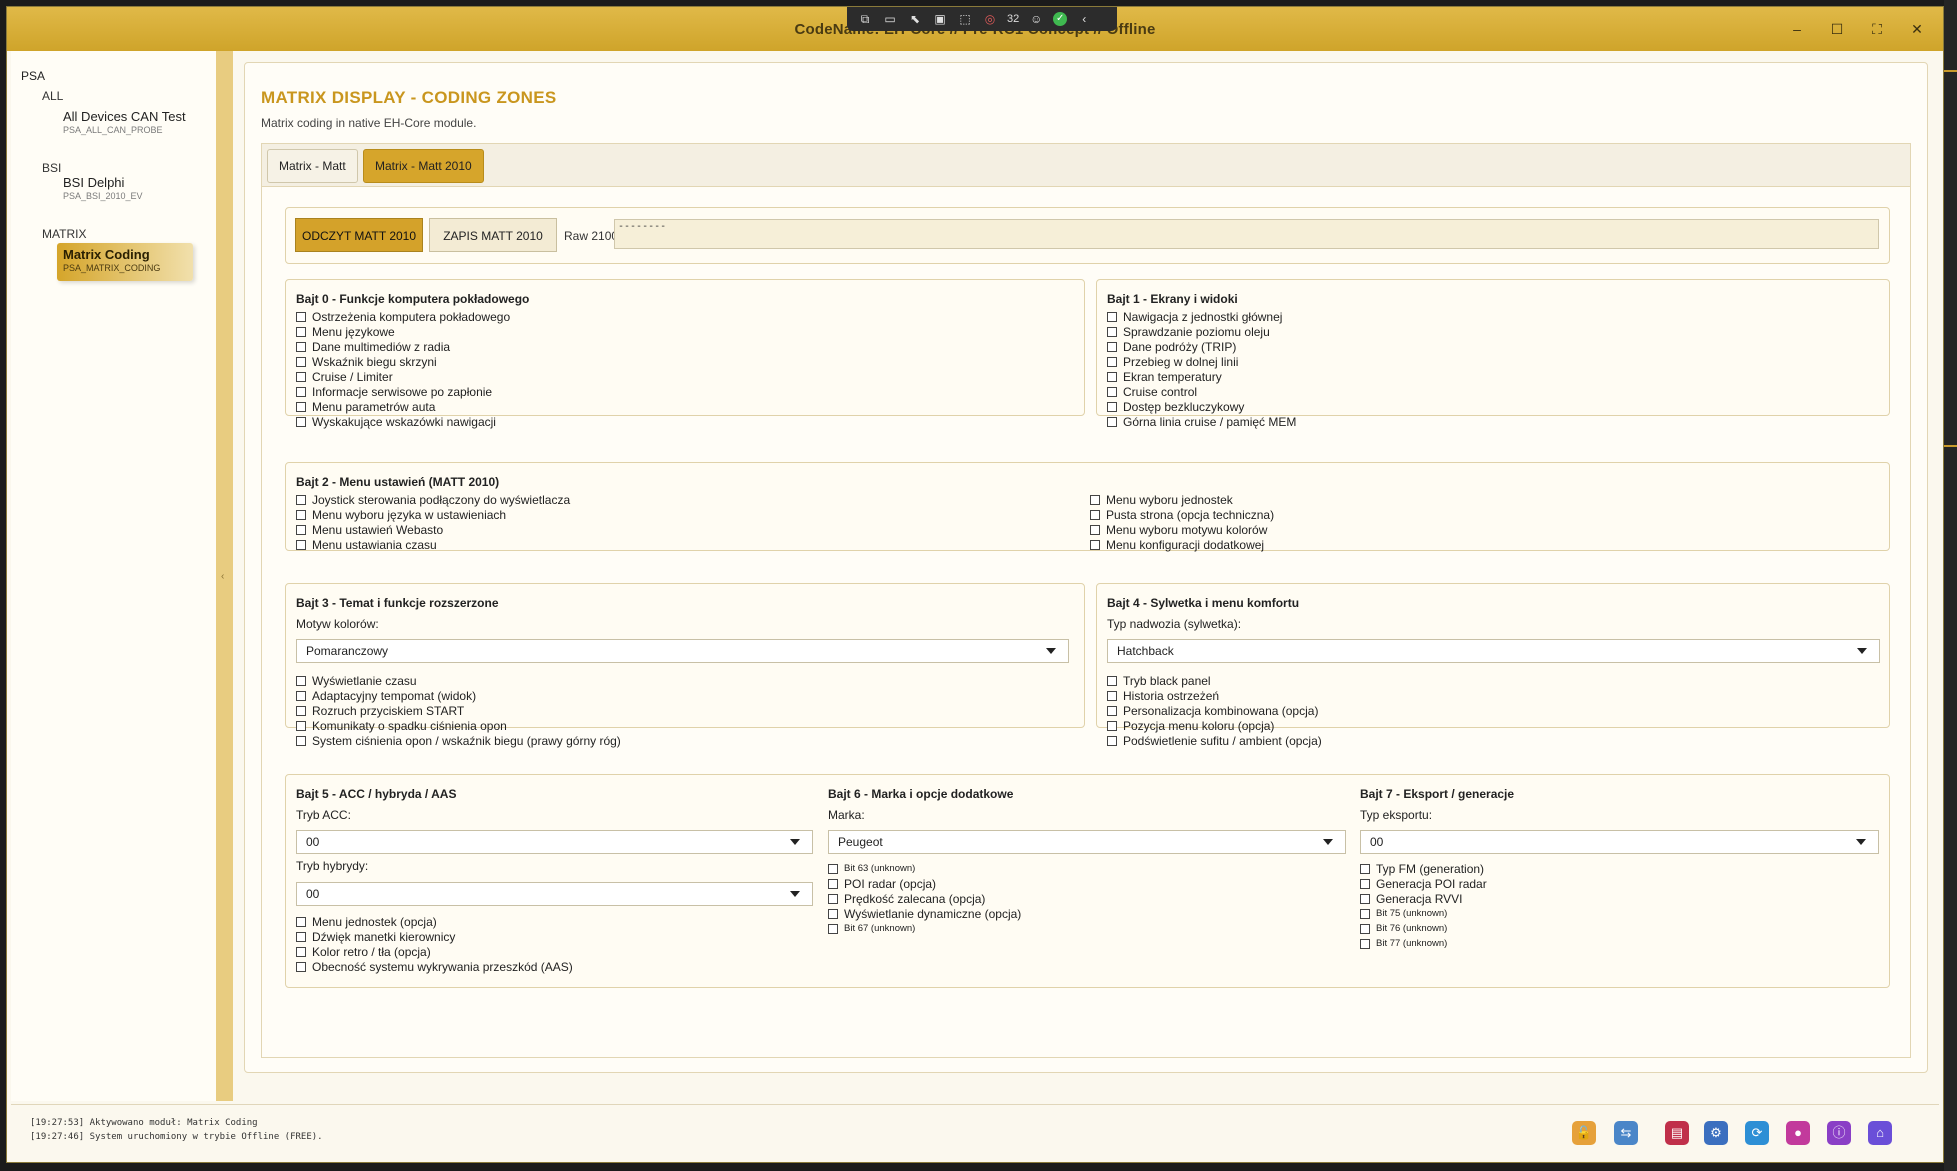  Describe the element at coordinates (1403, 928) in the screenshot. I see `byte7-checkbox-row: Bit 76 (unknown)` at that location.